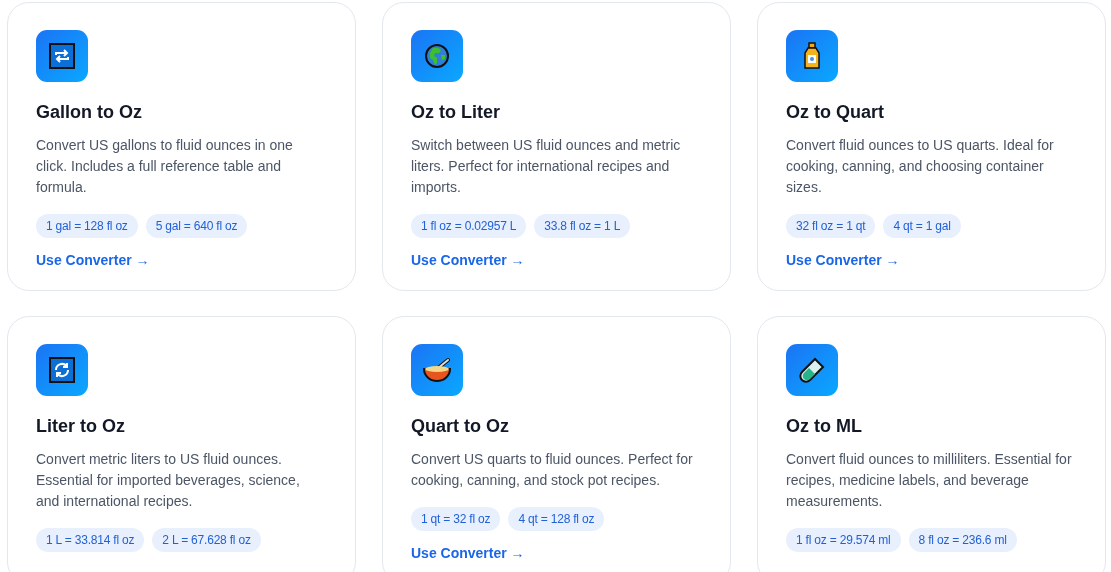 This screenshot has height=572, width=1111. What do you see at coordinates (168, 480) in the screenshot?
I see `card-description: Convert metric liters to US fluid ounces. Essential for imported beverages, science, and international recipes.` at bounding box center [168, 480].